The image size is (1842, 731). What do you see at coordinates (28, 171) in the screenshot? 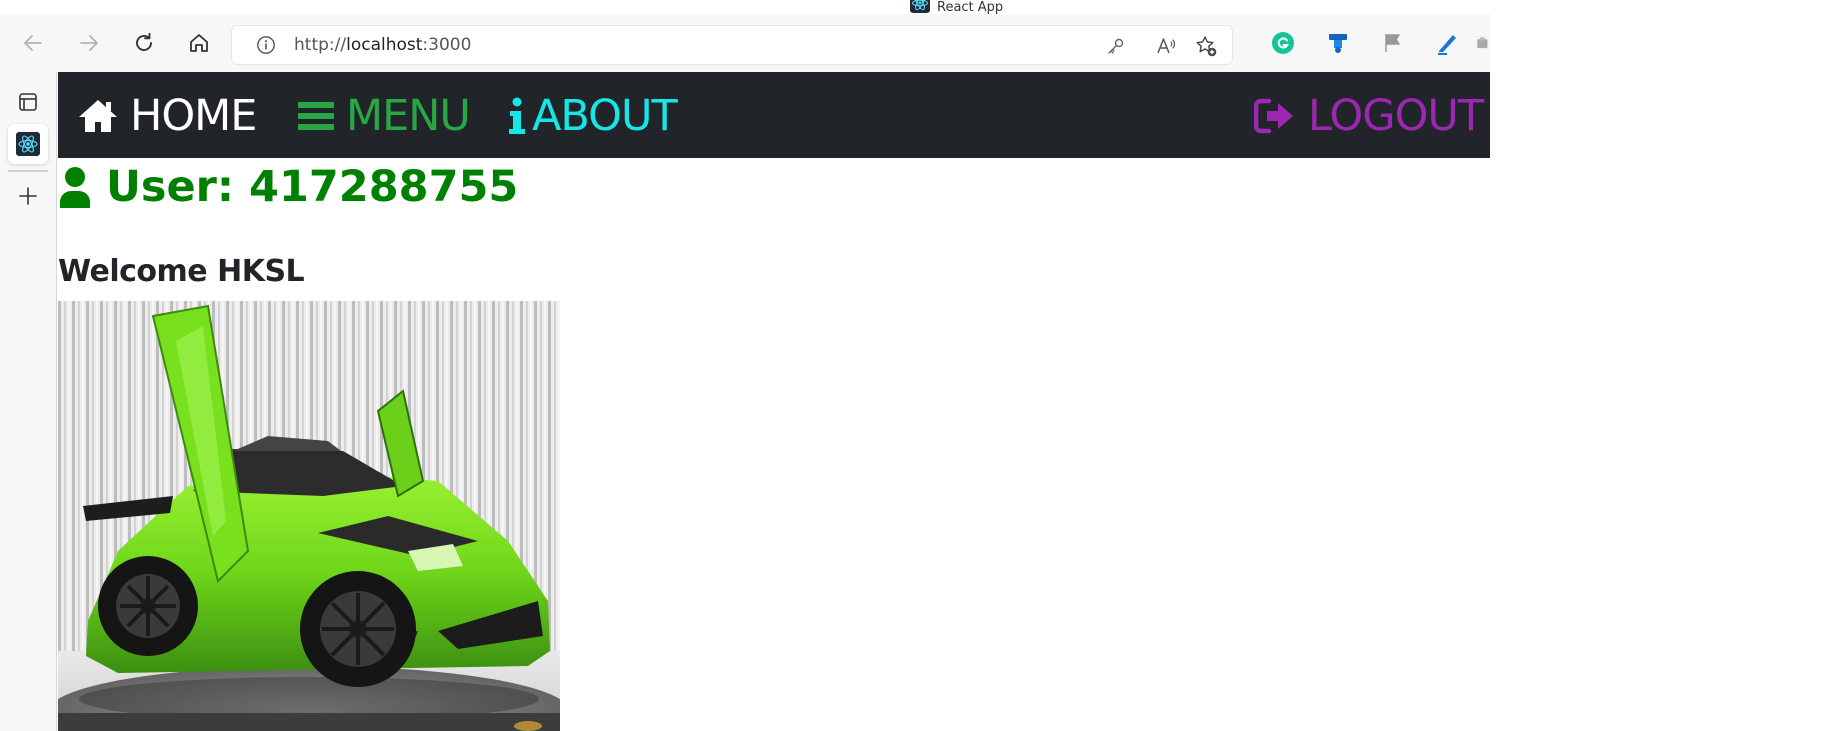
I see `rail-divider` at bounding box center [28, 171].